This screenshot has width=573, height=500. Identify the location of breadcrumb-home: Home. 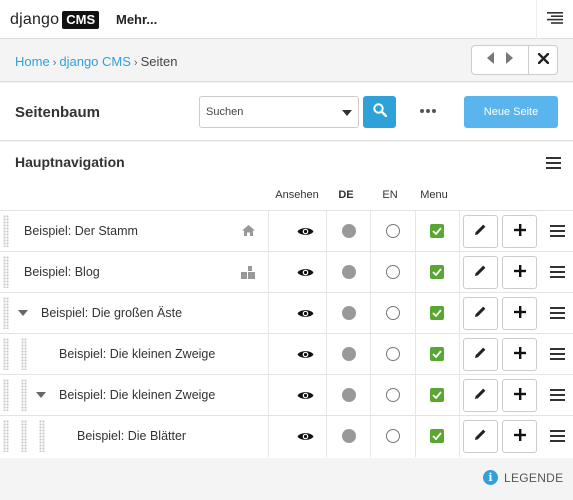
(32, 61).